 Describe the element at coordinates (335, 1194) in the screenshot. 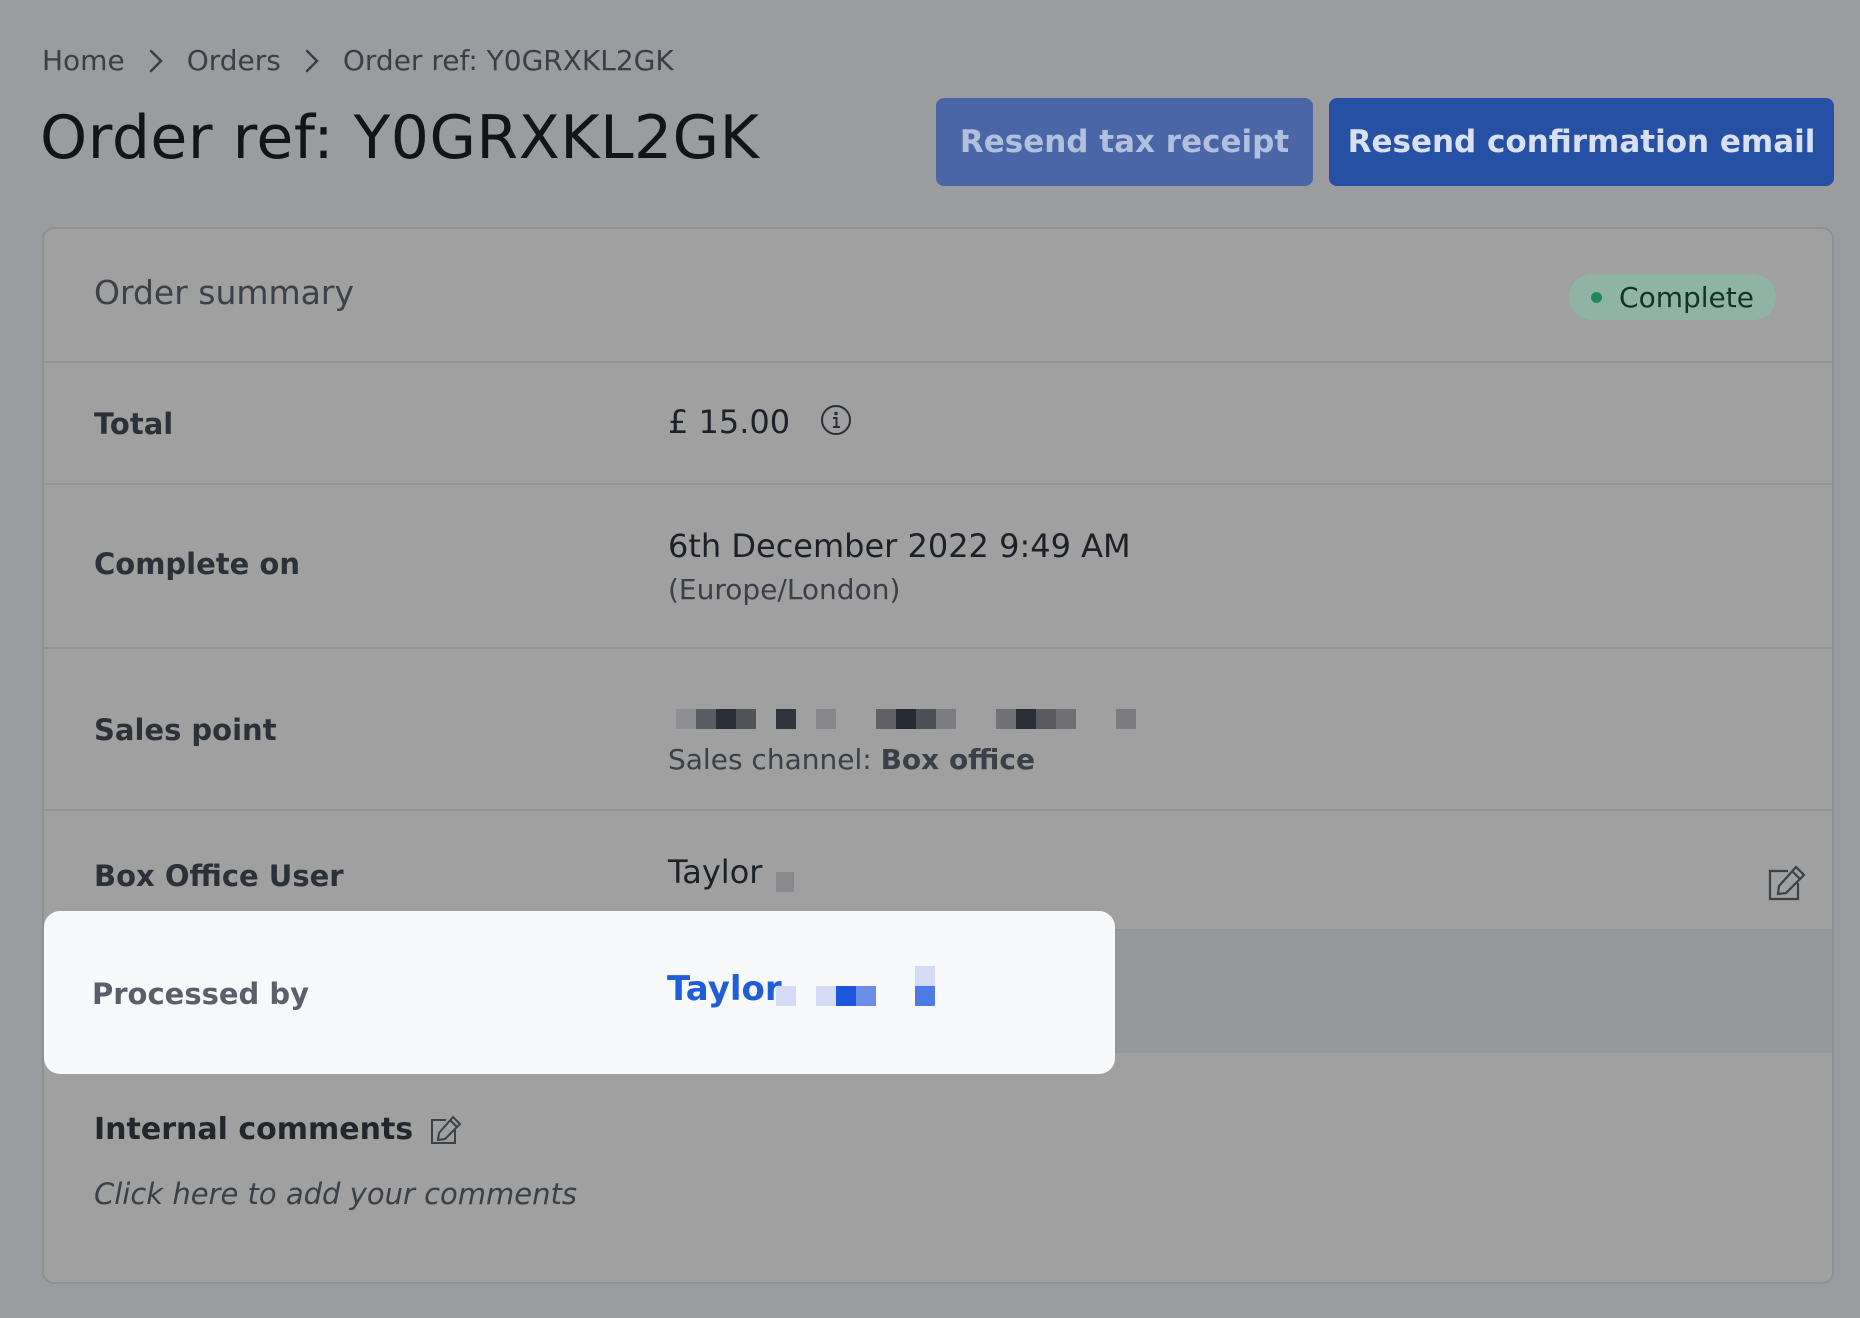

I see `internal-comments-placeholder: Click here to add your comments` at that location.